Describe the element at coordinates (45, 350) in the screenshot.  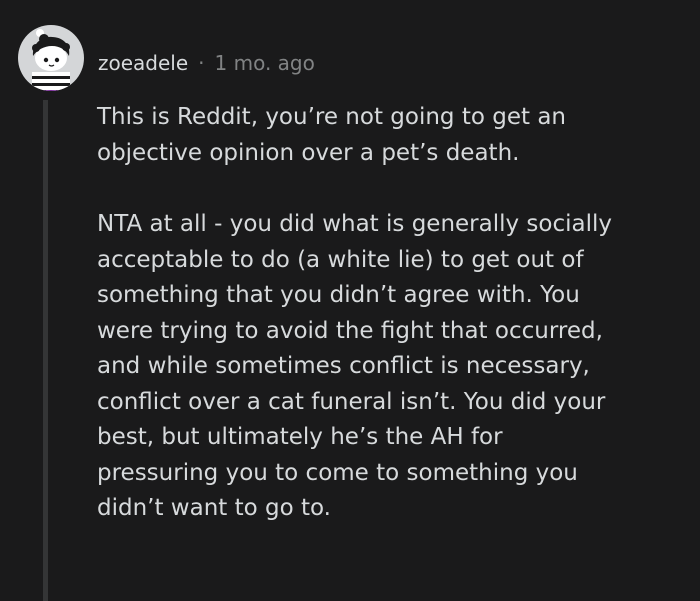
I see `thread-collapse-line` at that location.